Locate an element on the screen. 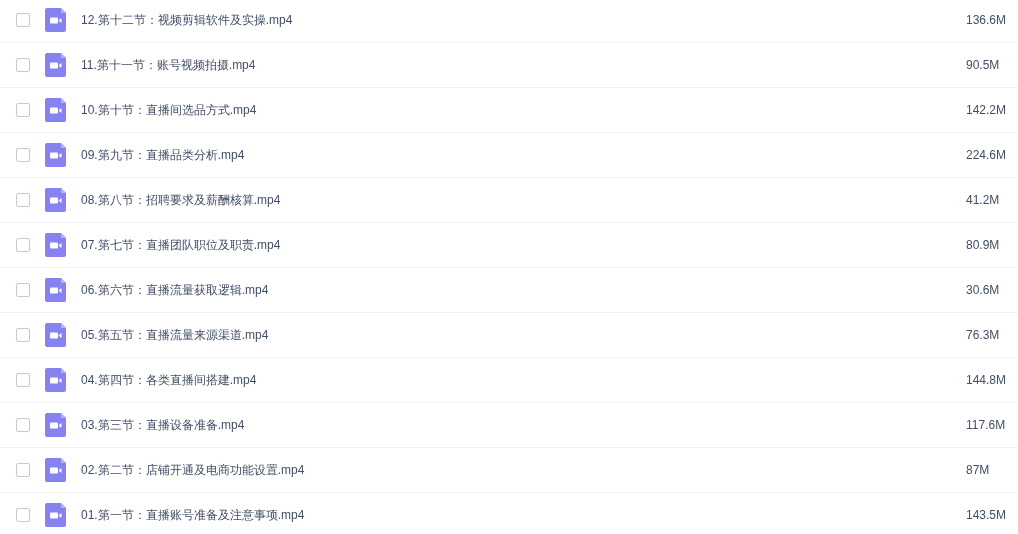 The height and width of the screenshot is (534, 1018). file-name: 12.第十二节：视频剪辑软件及实操.mp4 is located at coordinates (523, 20).